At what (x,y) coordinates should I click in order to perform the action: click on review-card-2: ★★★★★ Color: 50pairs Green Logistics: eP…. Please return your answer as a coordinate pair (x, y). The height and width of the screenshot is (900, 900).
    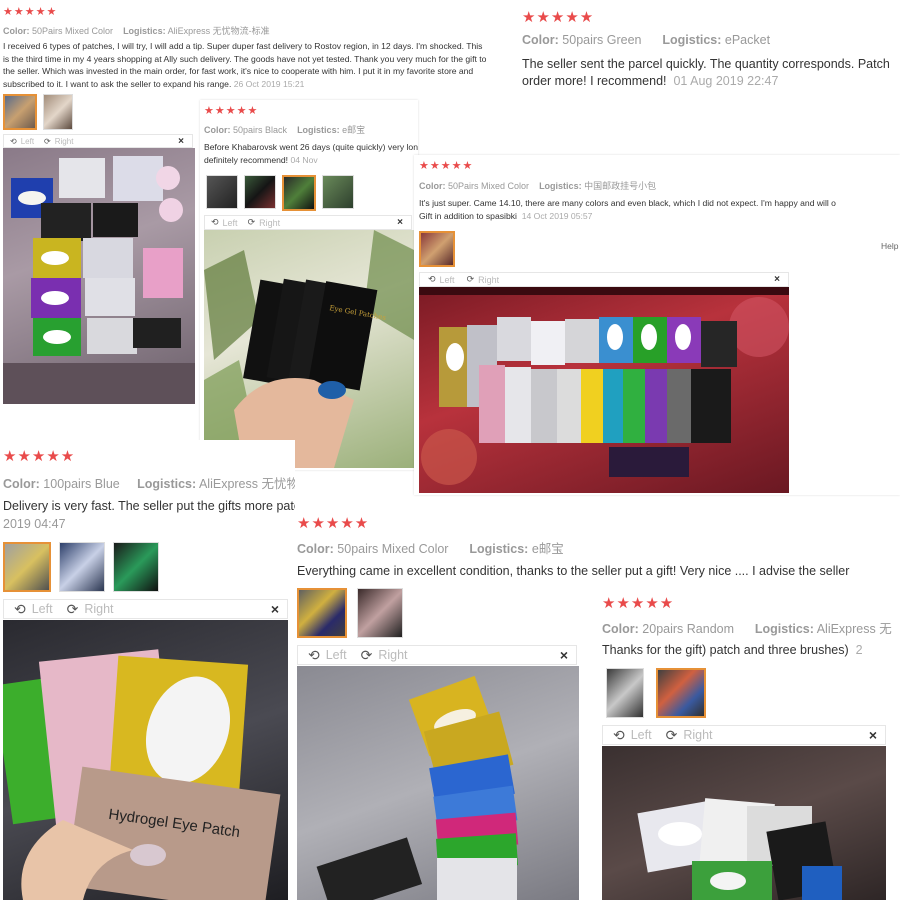
    Looking at the image, I should click on (710, 50).